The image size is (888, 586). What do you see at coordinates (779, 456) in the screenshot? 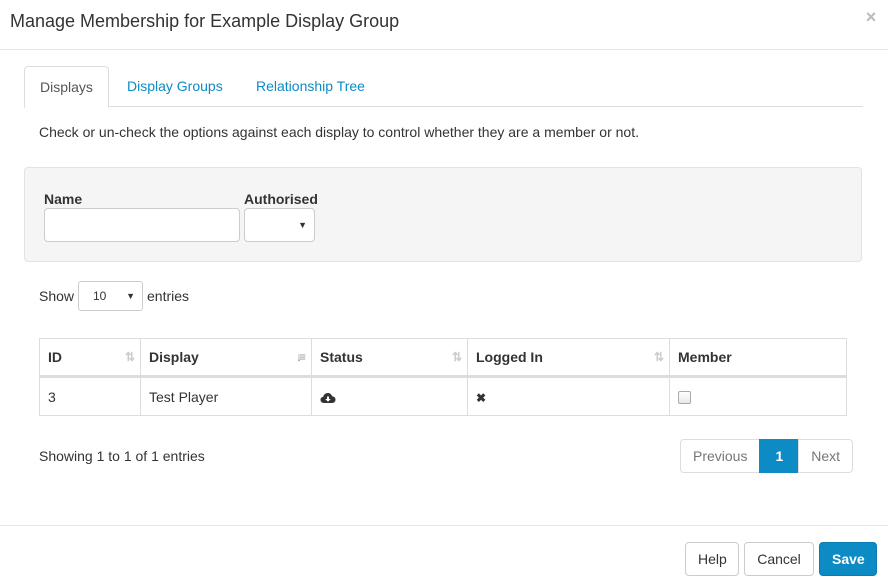
I see `page-1-button: 1` at bounding box center [779, 456].